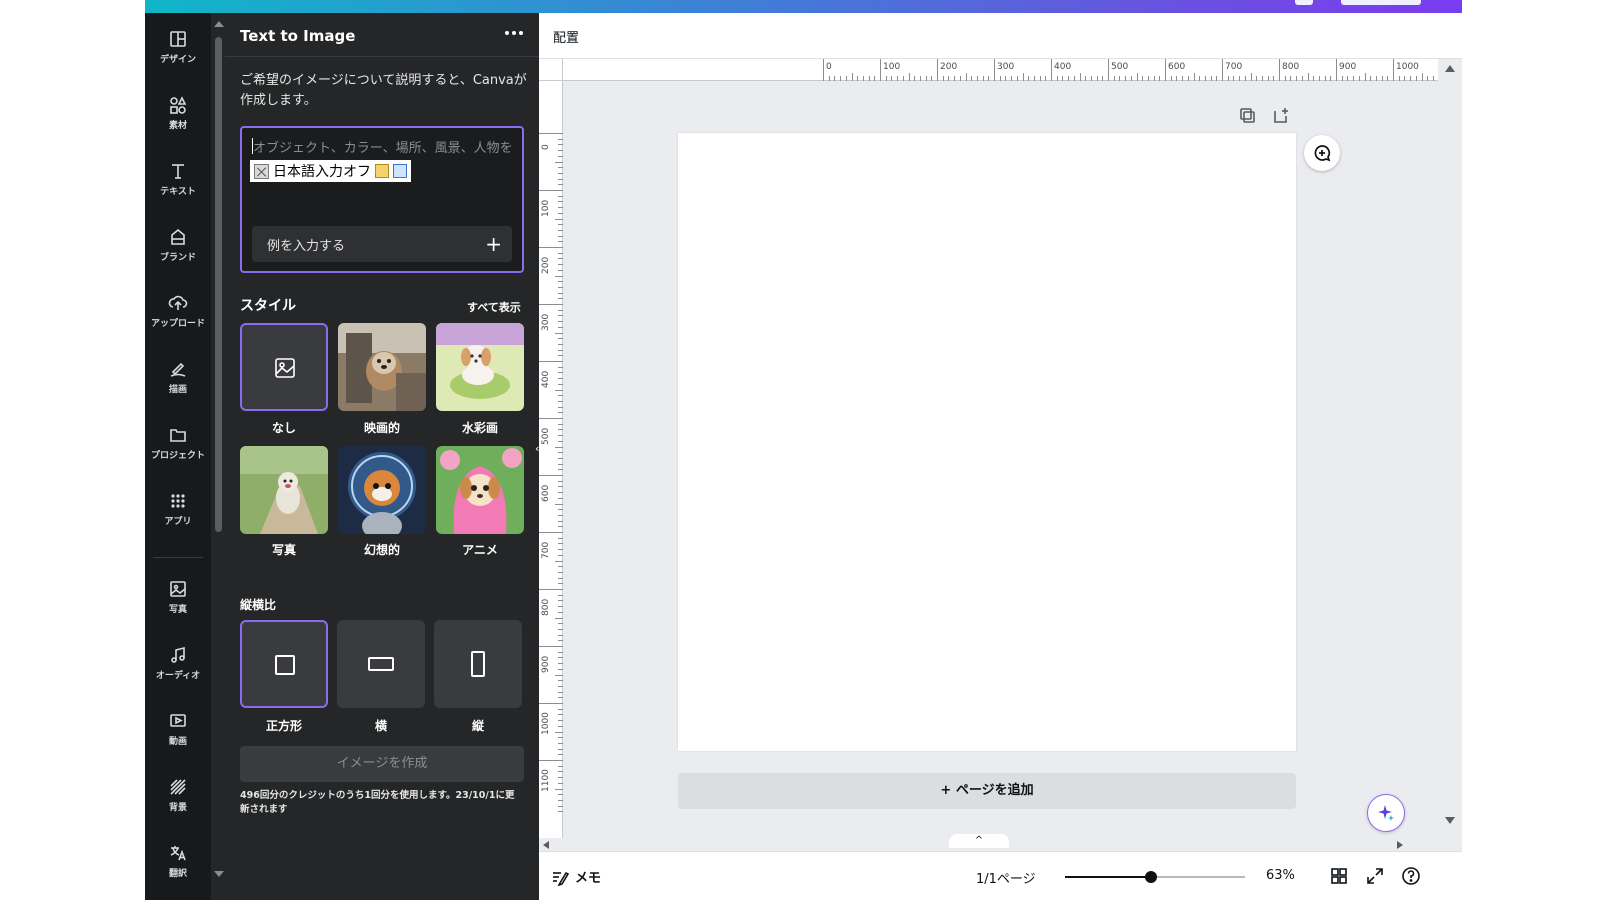  What do you see at coordinates (979, 841) in the screenshot?
I see `show-pages-button: ^` at bounding box center [979, 841].